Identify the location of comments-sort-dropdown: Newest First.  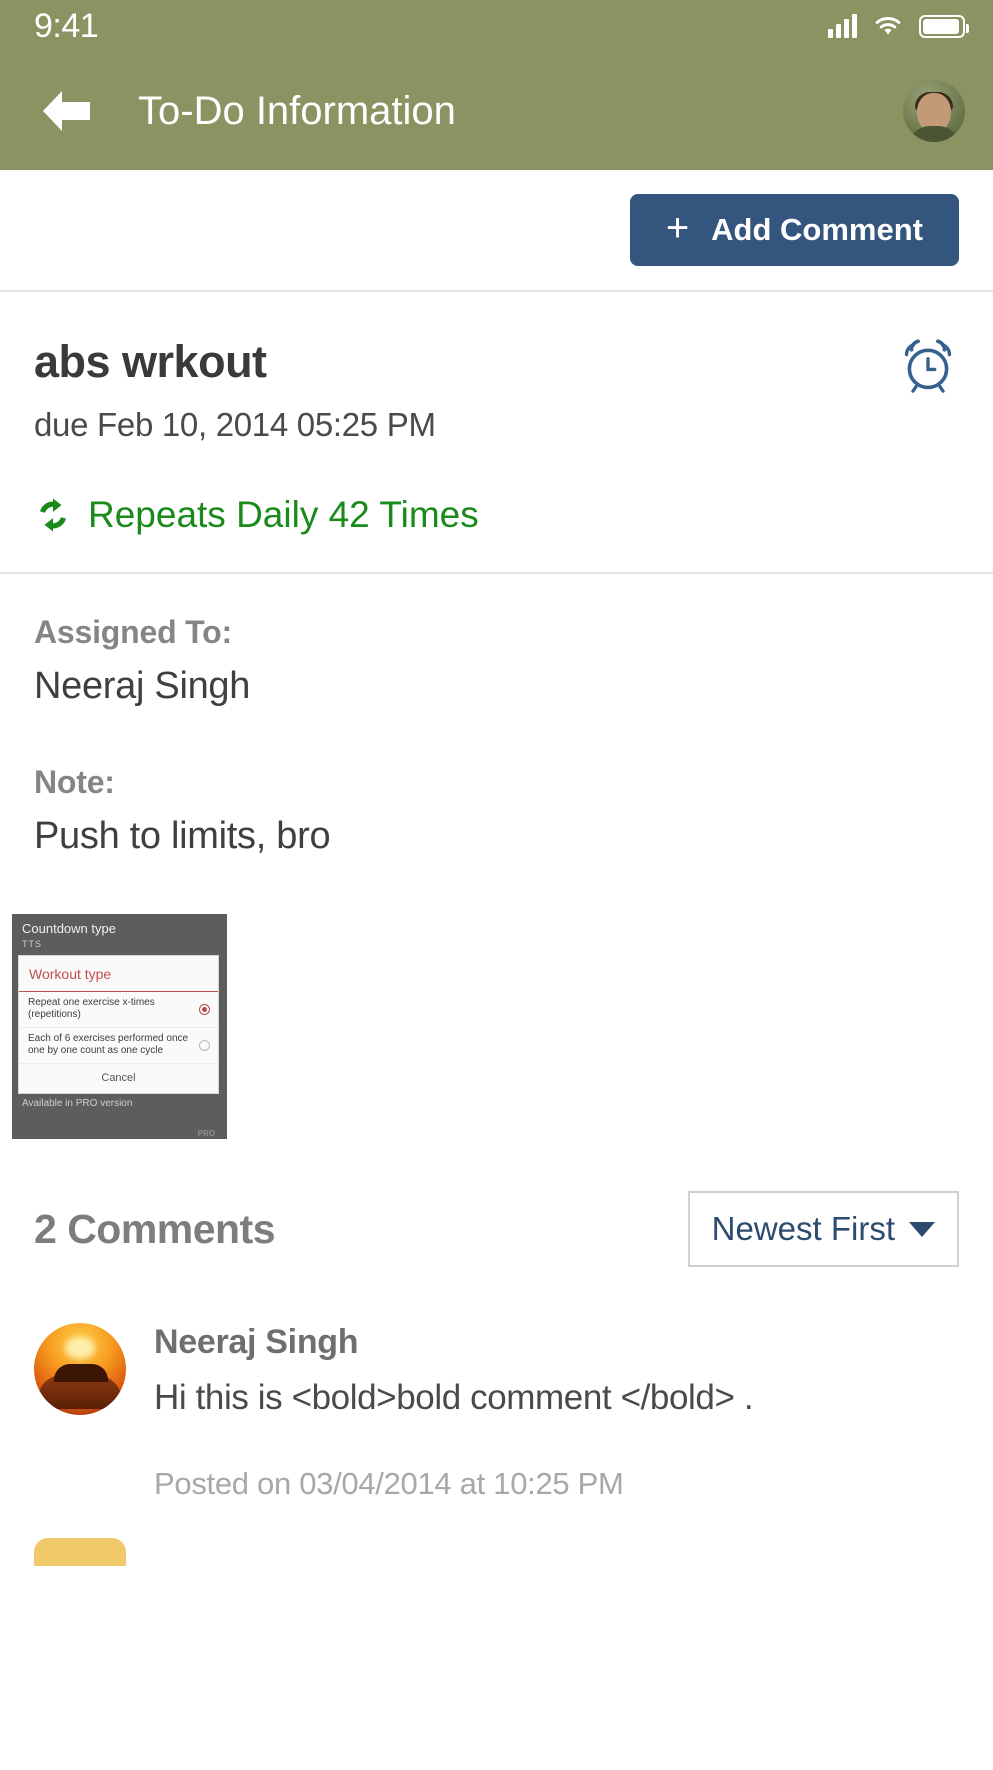
(823, 1229).